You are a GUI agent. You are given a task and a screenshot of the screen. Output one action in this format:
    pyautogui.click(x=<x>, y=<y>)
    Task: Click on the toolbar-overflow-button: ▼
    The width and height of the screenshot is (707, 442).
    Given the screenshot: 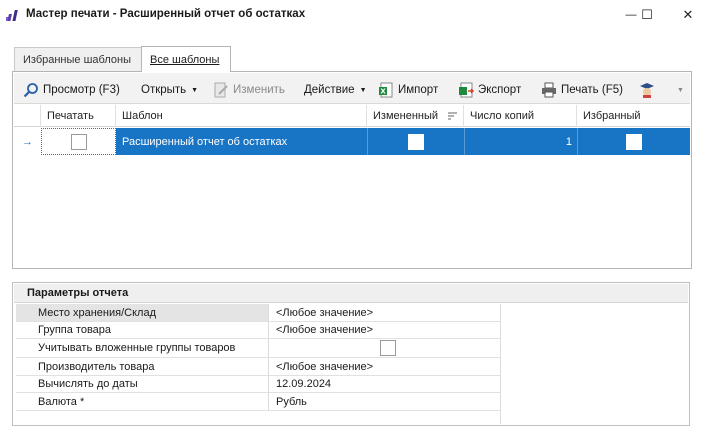 What is the action you would take?
    pyautogui.click(x=680, y=90)
    